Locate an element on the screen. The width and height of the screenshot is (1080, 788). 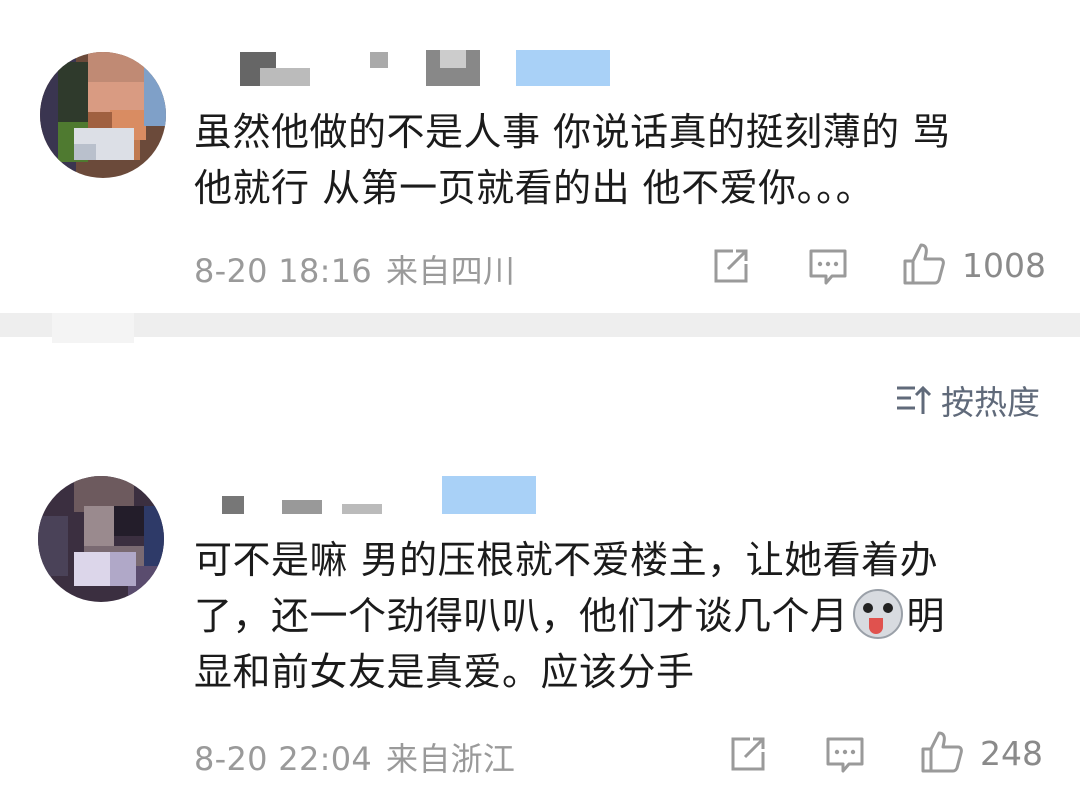
comment-text-line: 可不是嘛 男的压根就不爱楼主，让她看着办 is located at coordinates (566, 560).